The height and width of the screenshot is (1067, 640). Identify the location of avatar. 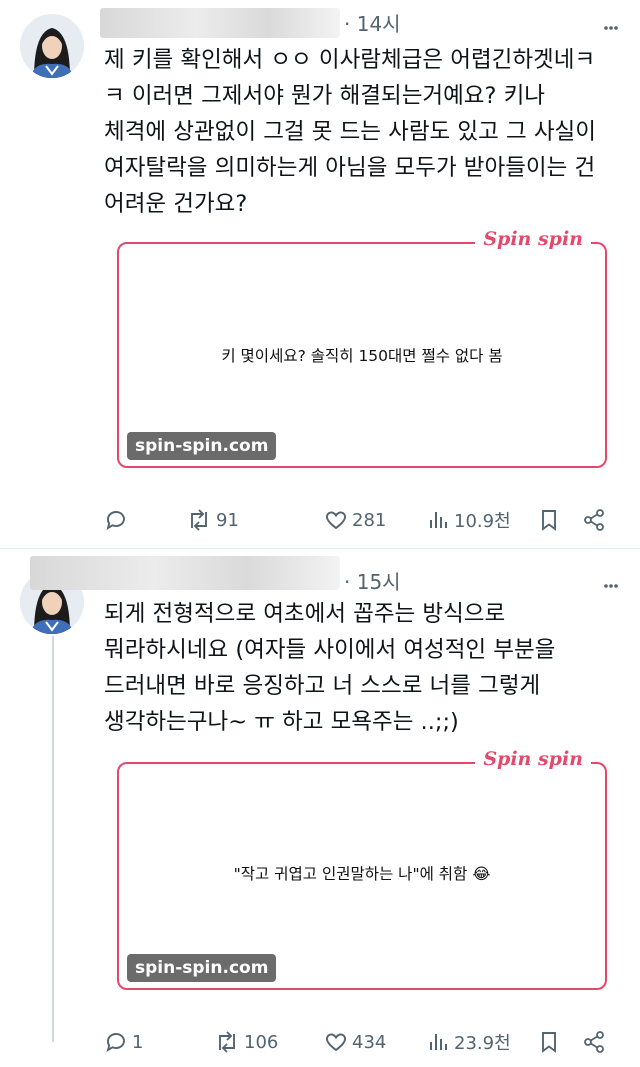
(52, 46).